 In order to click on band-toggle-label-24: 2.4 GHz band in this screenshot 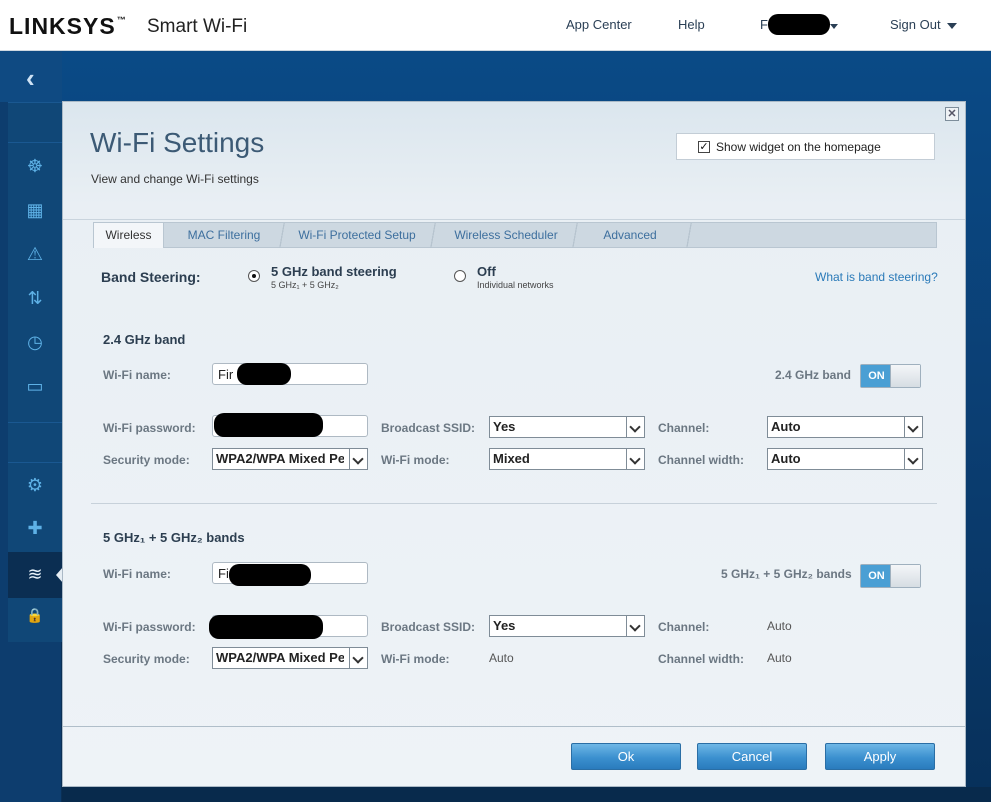, I will do `click(813, 375)`.